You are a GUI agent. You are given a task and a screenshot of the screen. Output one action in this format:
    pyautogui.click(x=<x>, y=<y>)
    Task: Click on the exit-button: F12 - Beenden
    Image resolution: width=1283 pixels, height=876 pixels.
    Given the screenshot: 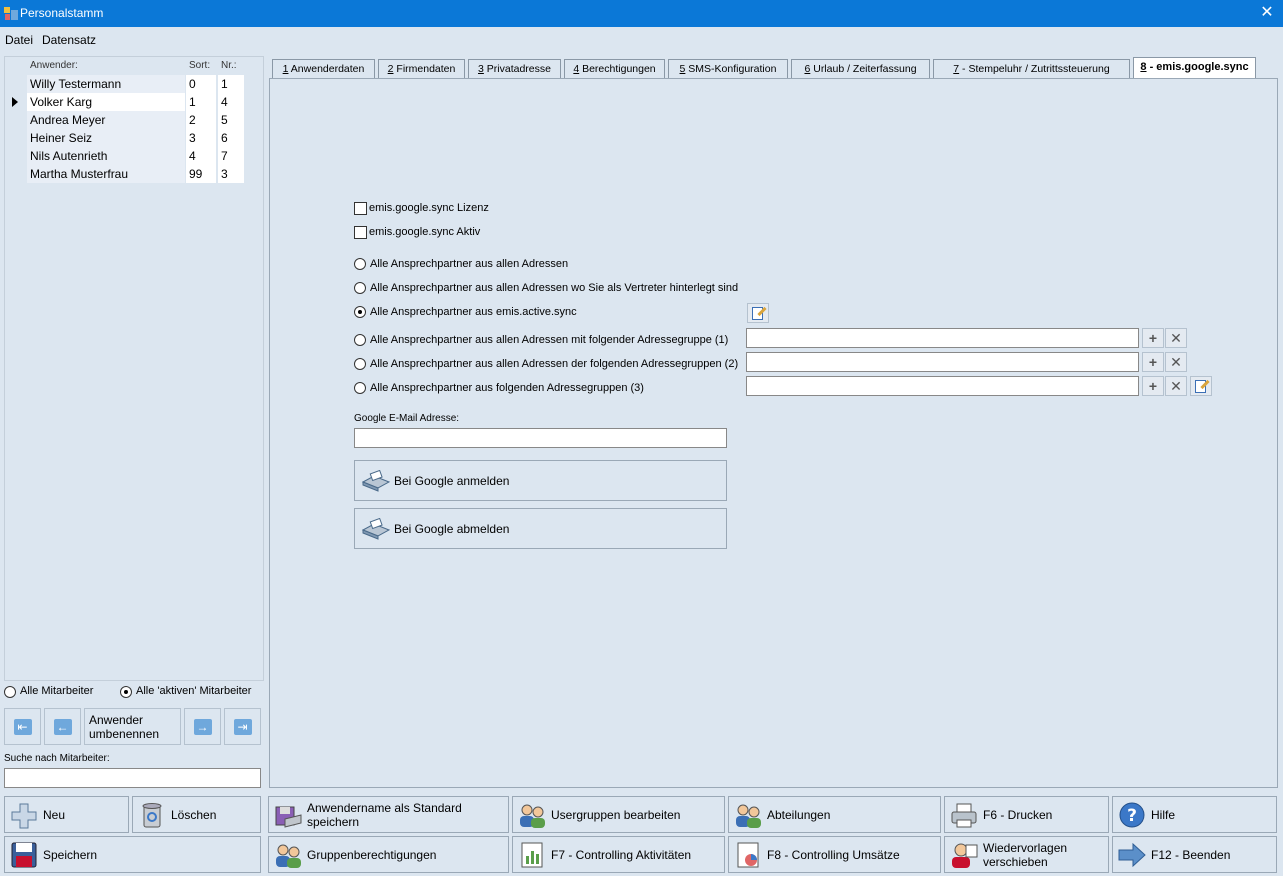 What is the action you would take?
    pyautogui.click(x=1194, y=854)
    